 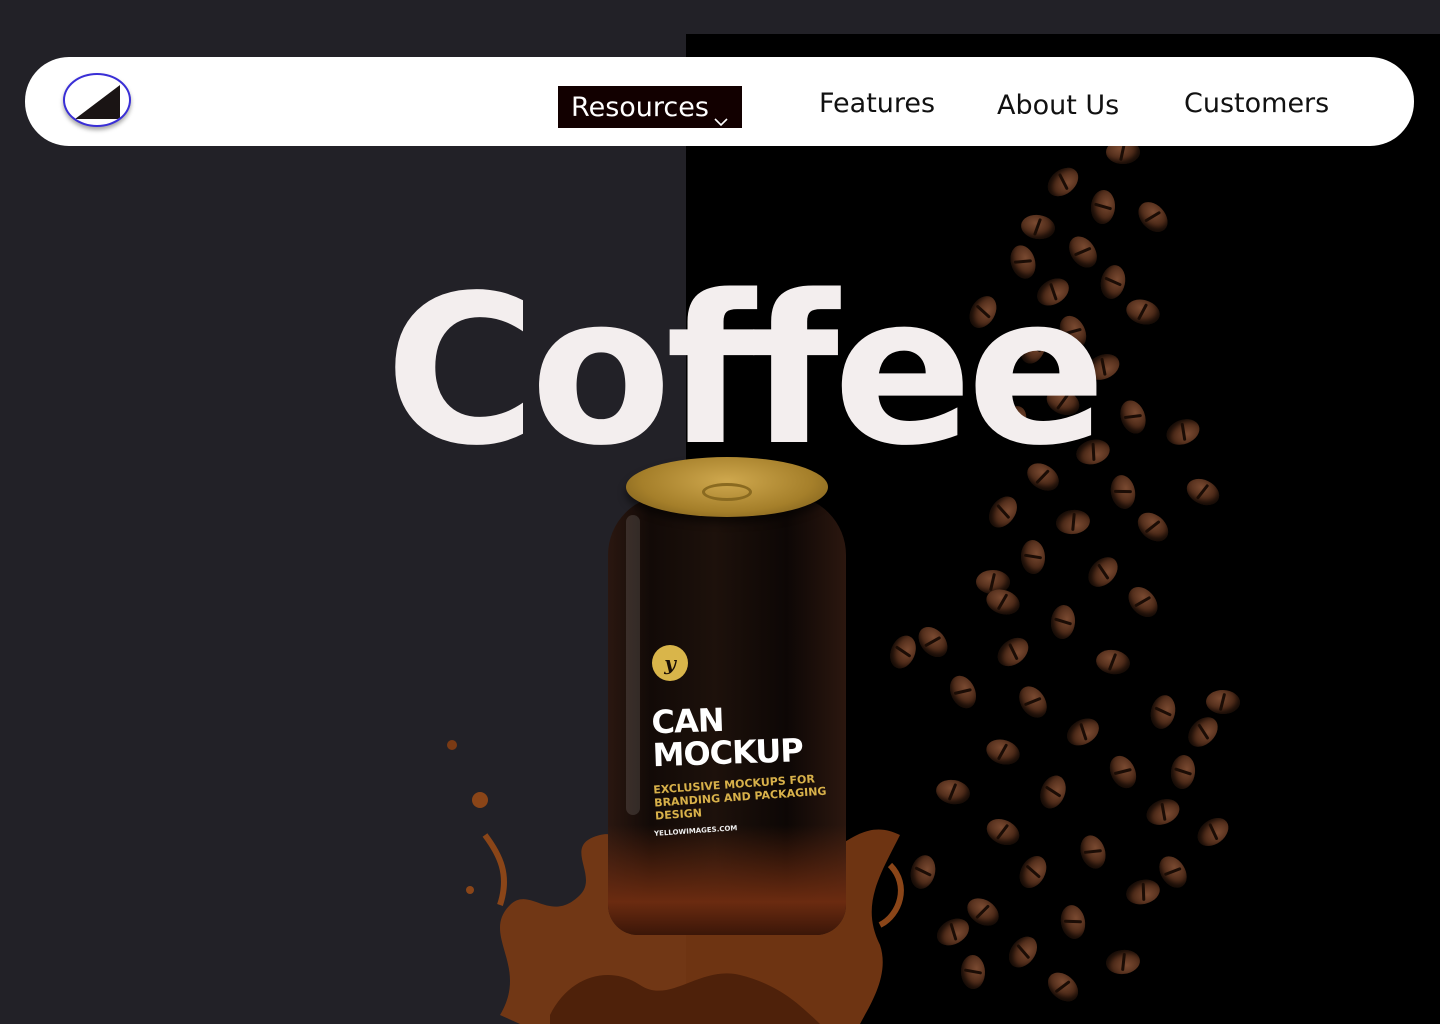 I want to click on nav-resources-dropdown: Resources, so click(x=650, y=107).